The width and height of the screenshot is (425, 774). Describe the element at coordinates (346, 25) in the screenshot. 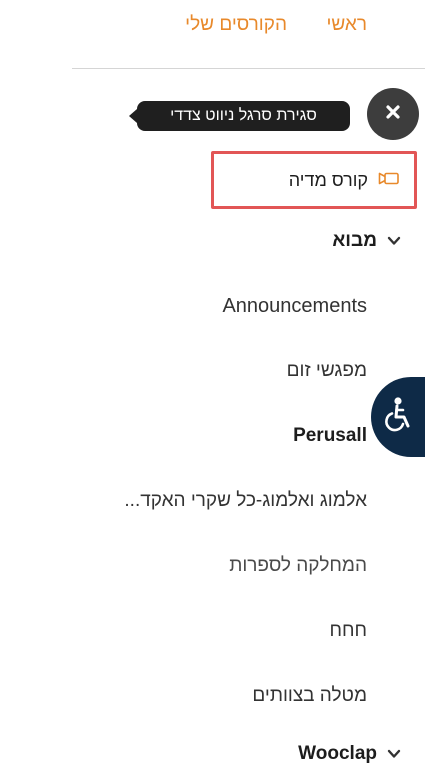

I see `nav-link-home: ראשי` at that location.